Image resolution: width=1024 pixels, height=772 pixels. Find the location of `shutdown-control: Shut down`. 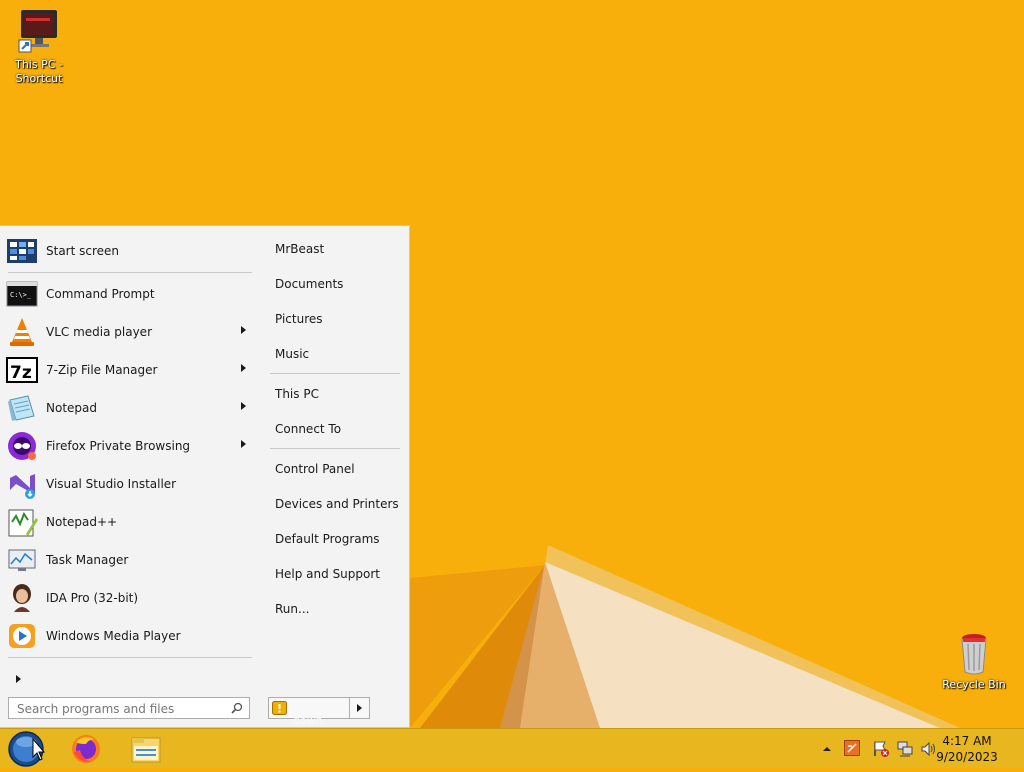

shutdown-control: Shut down is located at coordinates (319, 712).